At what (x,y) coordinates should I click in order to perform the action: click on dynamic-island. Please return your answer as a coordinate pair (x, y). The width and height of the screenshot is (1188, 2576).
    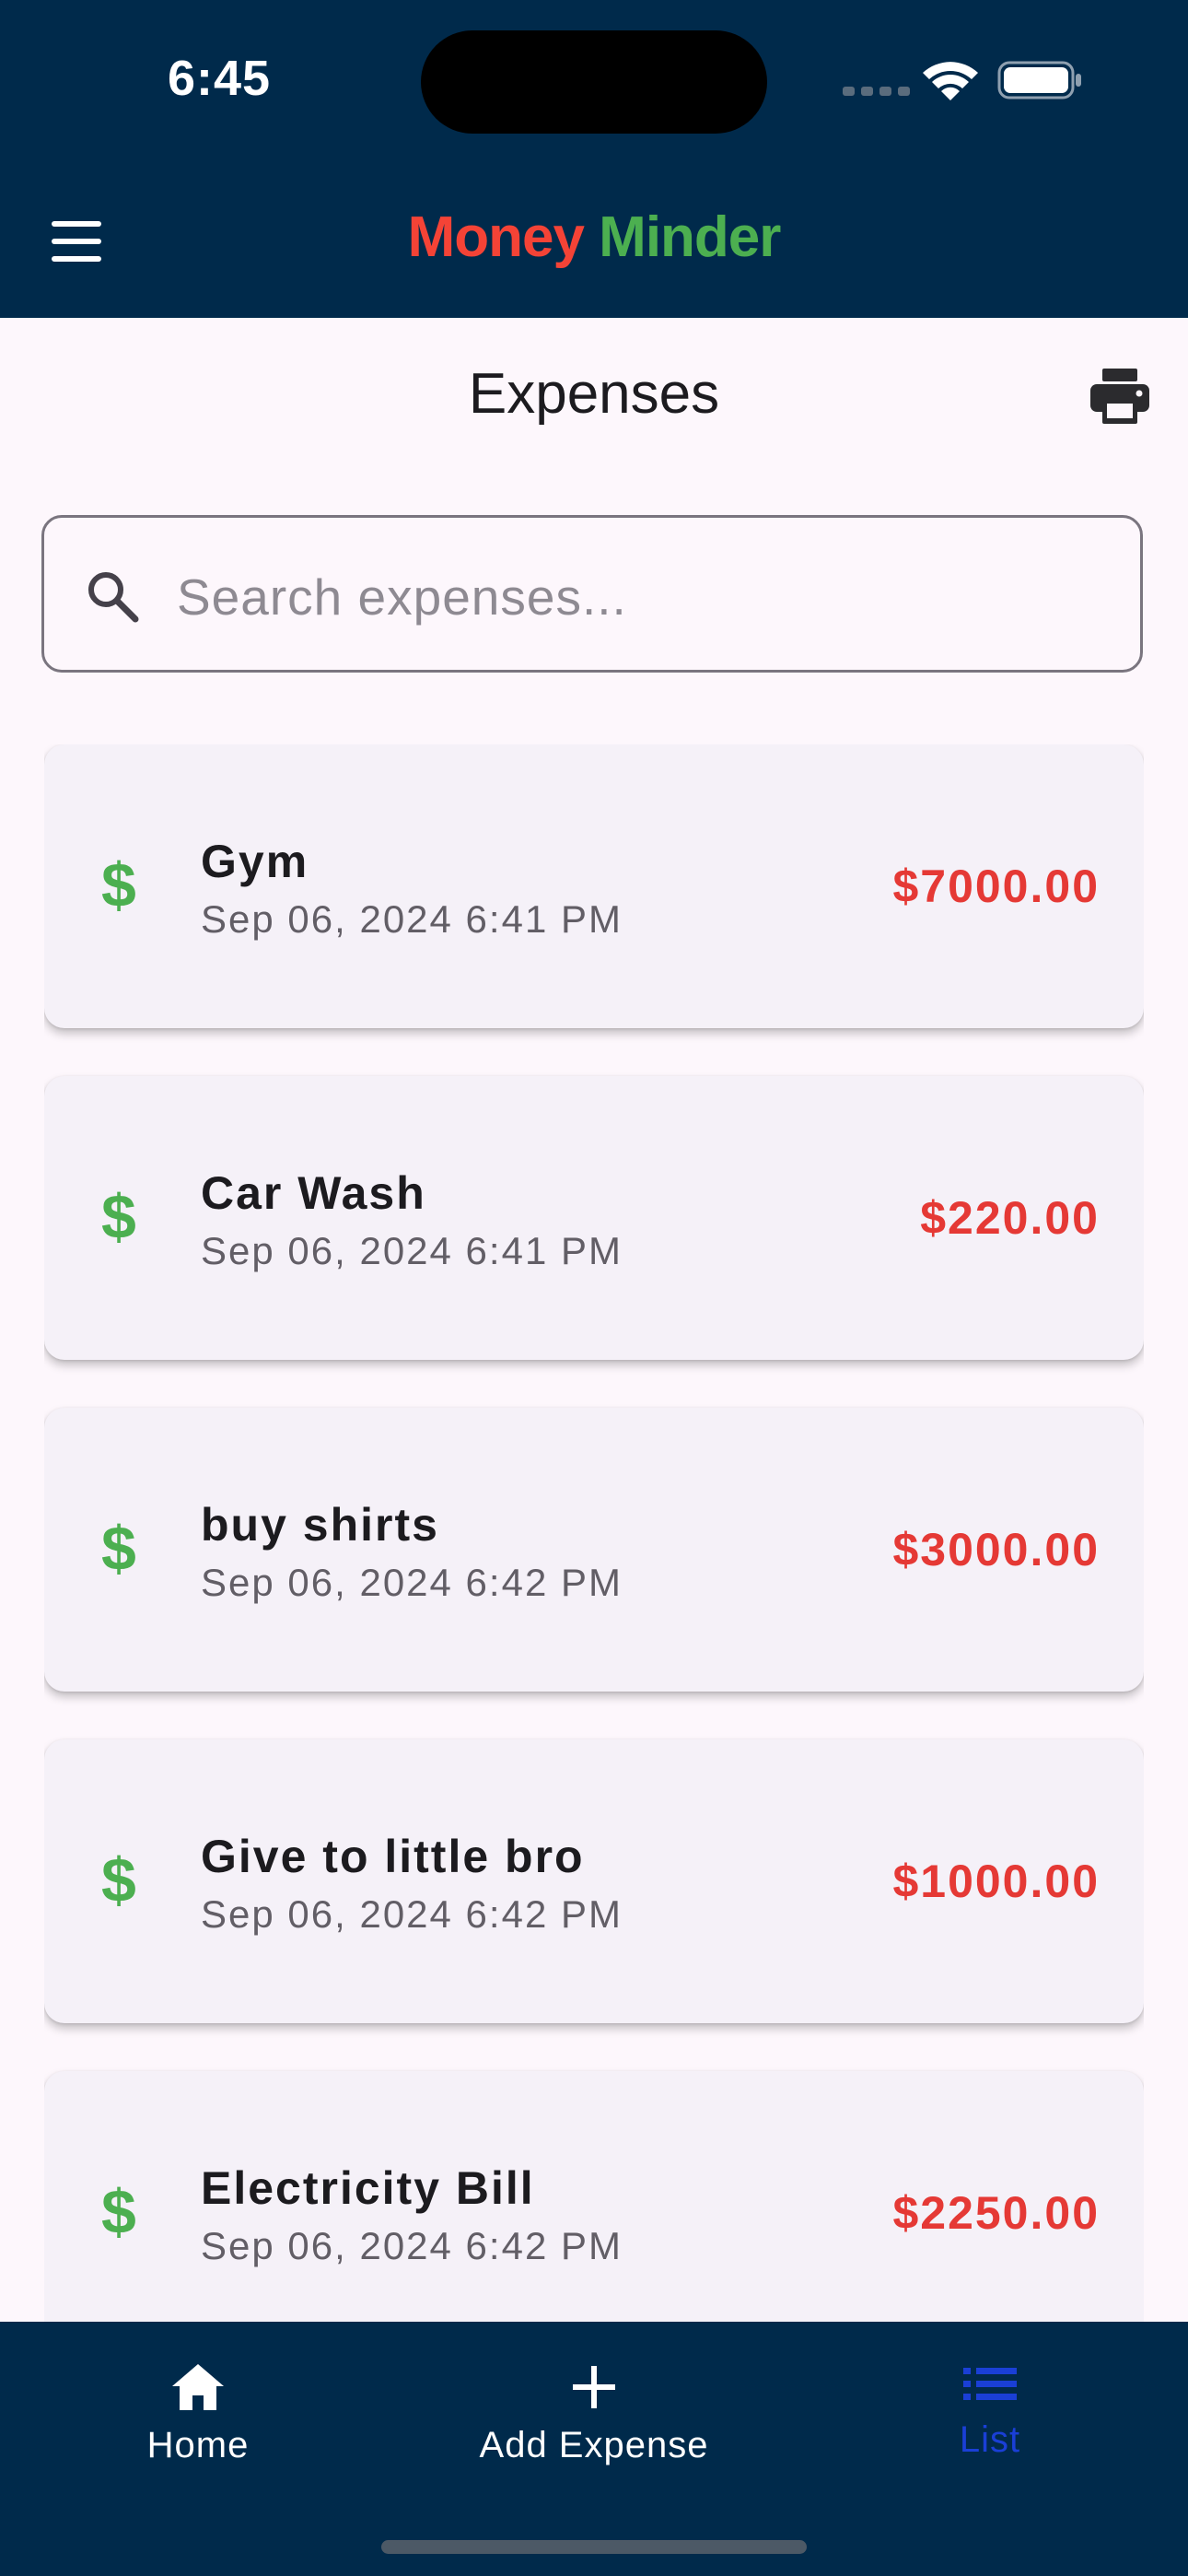
    Looking at the image, I should click on (594, 82).